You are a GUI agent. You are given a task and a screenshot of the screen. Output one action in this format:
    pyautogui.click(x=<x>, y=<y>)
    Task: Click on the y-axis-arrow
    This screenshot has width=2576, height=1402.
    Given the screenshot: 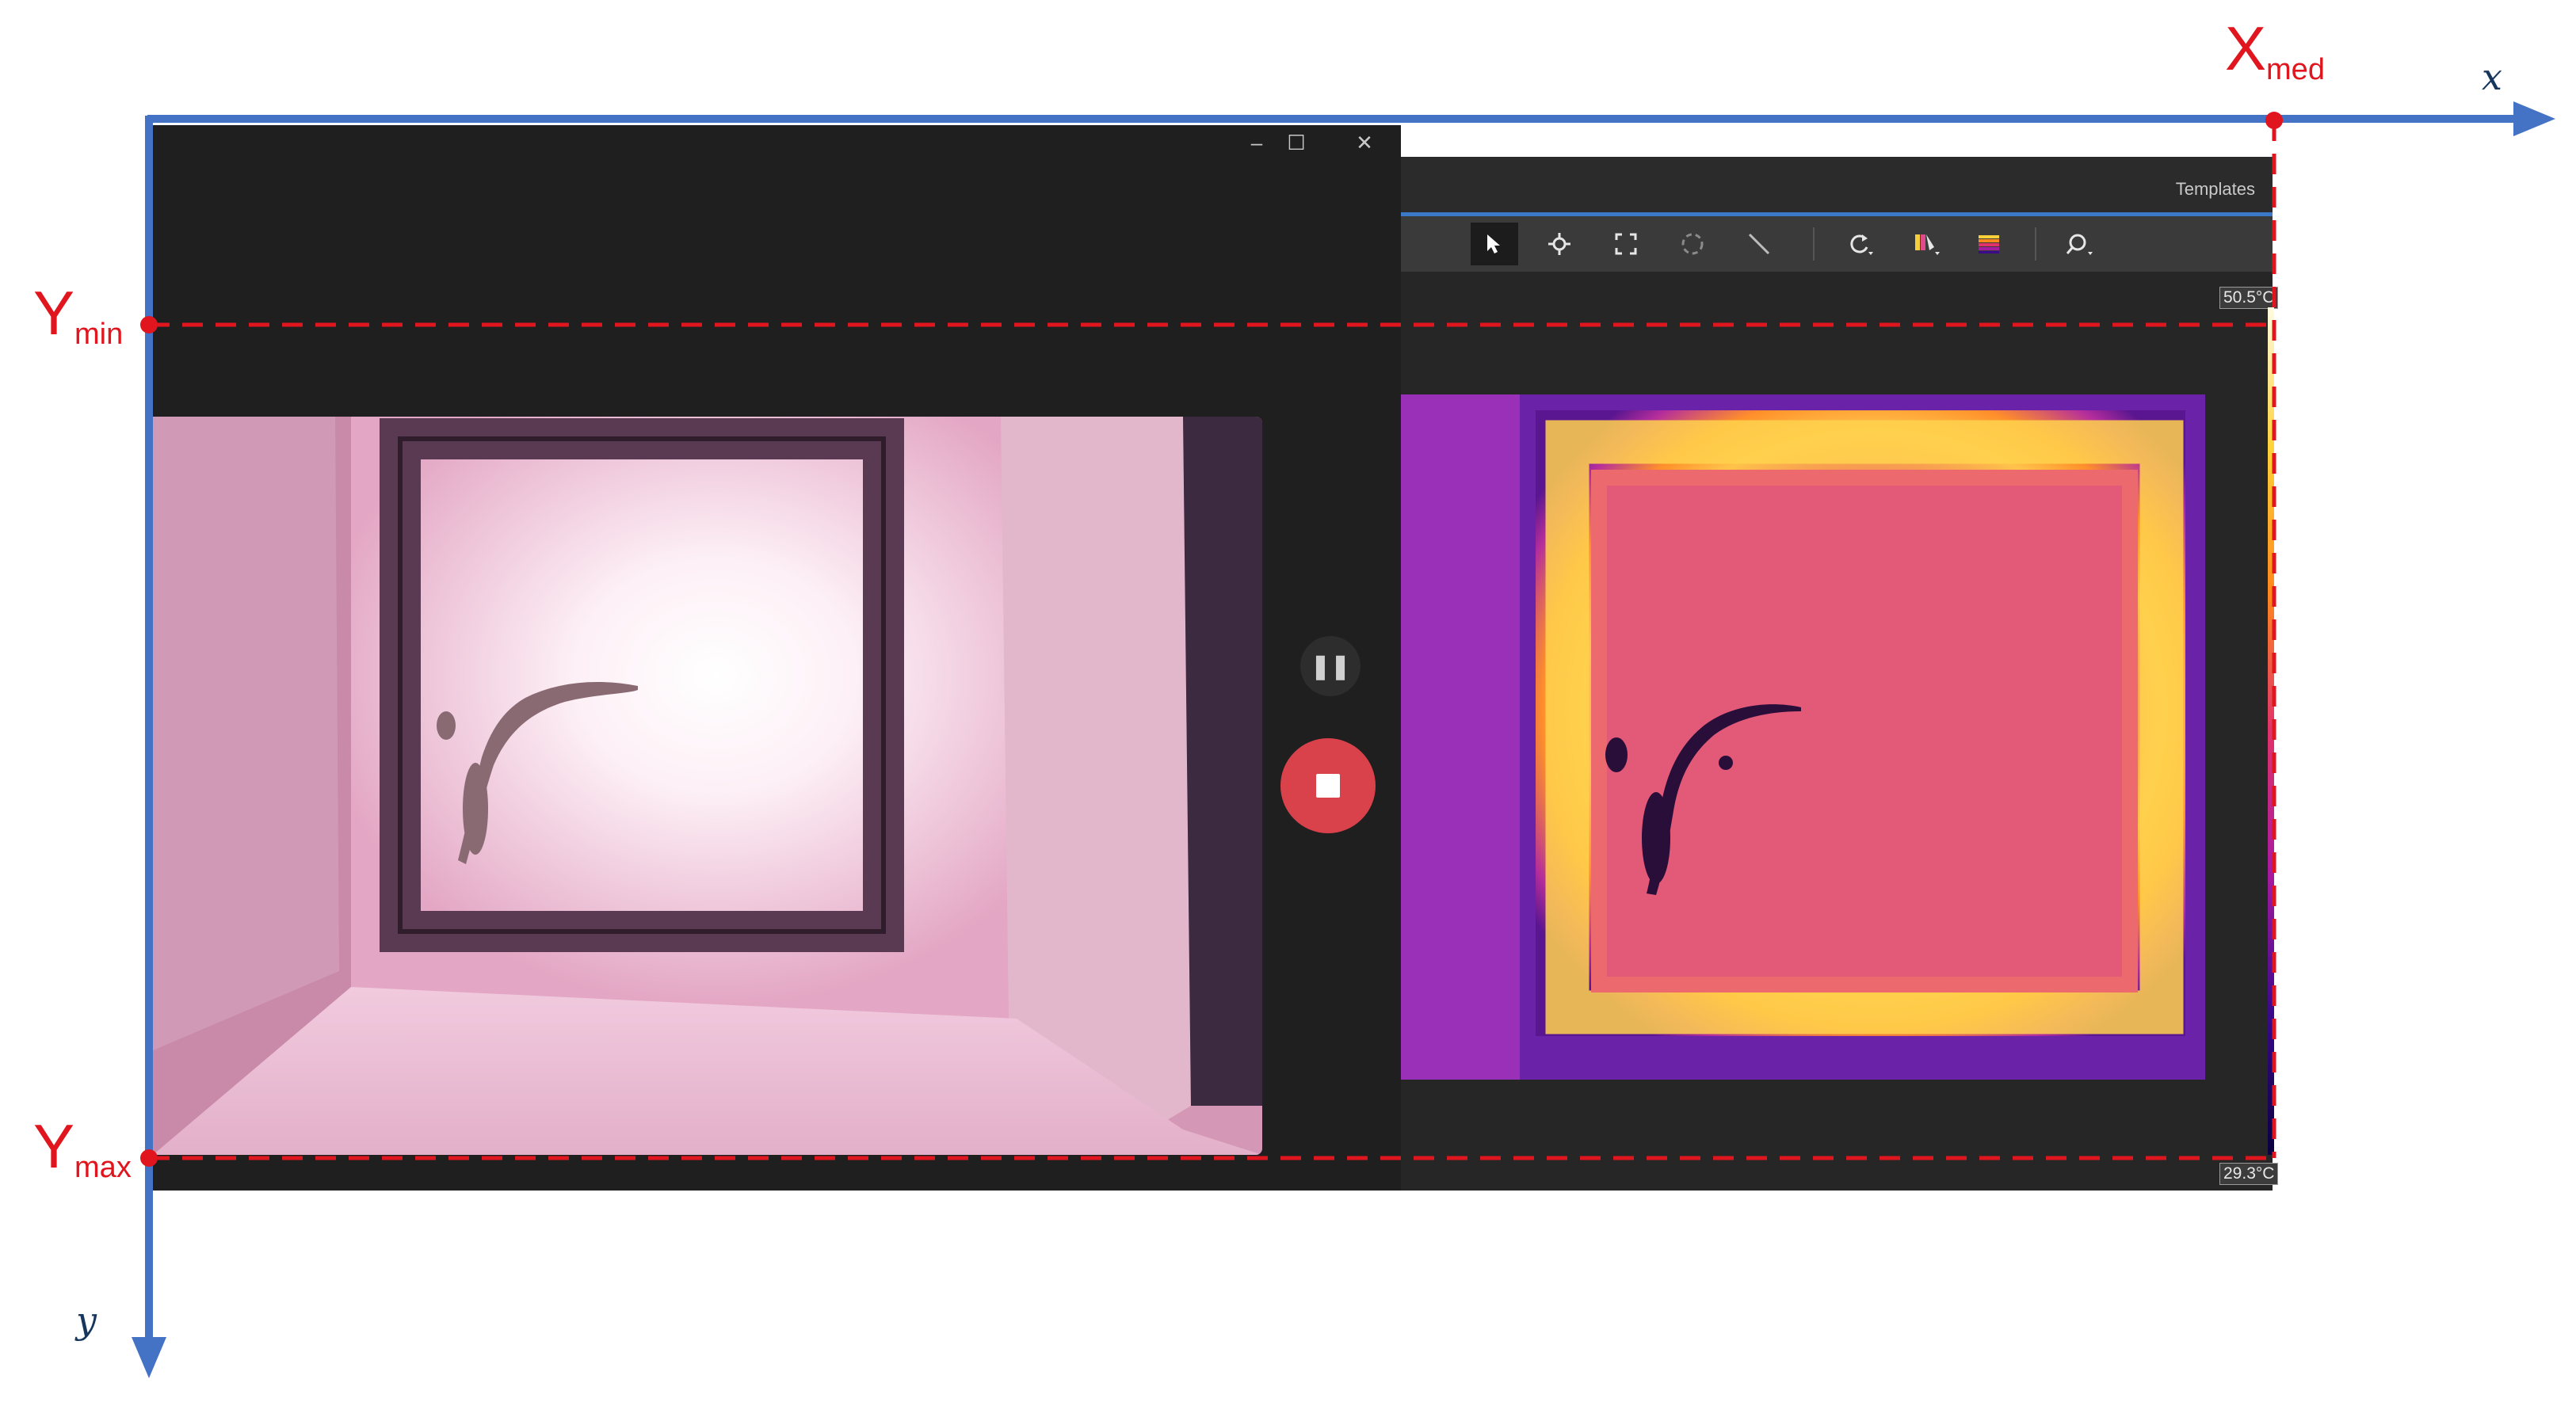 What is the action you would take?
    pyautogui.click(x=149, y=747)
    